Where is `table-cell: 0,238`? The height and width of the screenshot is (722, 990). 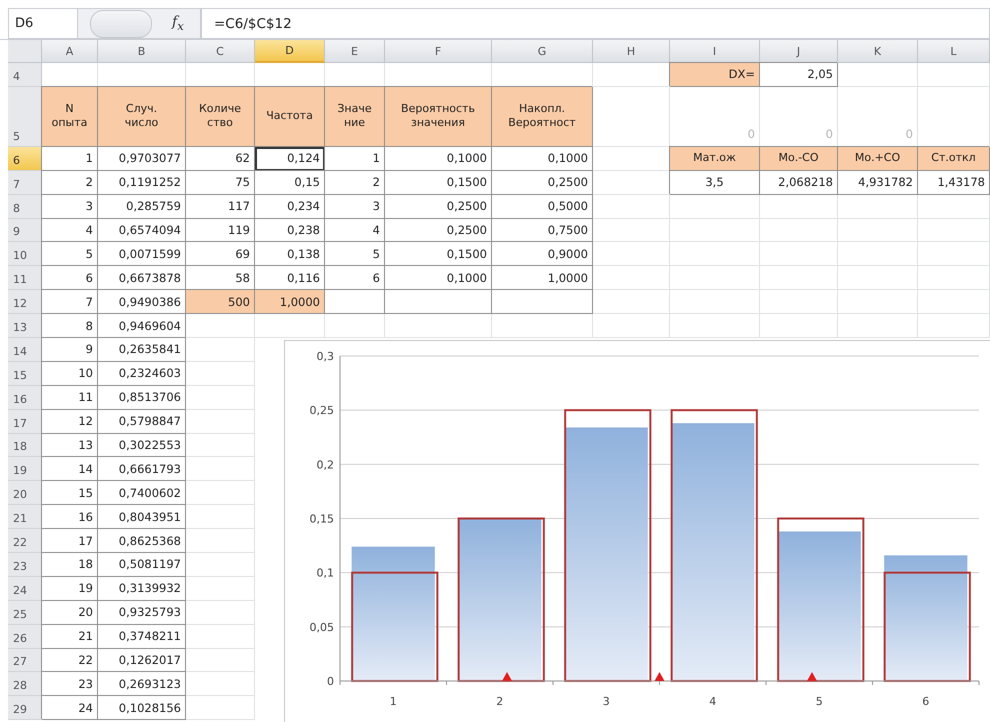
table-cell: 0,238 is located at coordinates (290, 230).